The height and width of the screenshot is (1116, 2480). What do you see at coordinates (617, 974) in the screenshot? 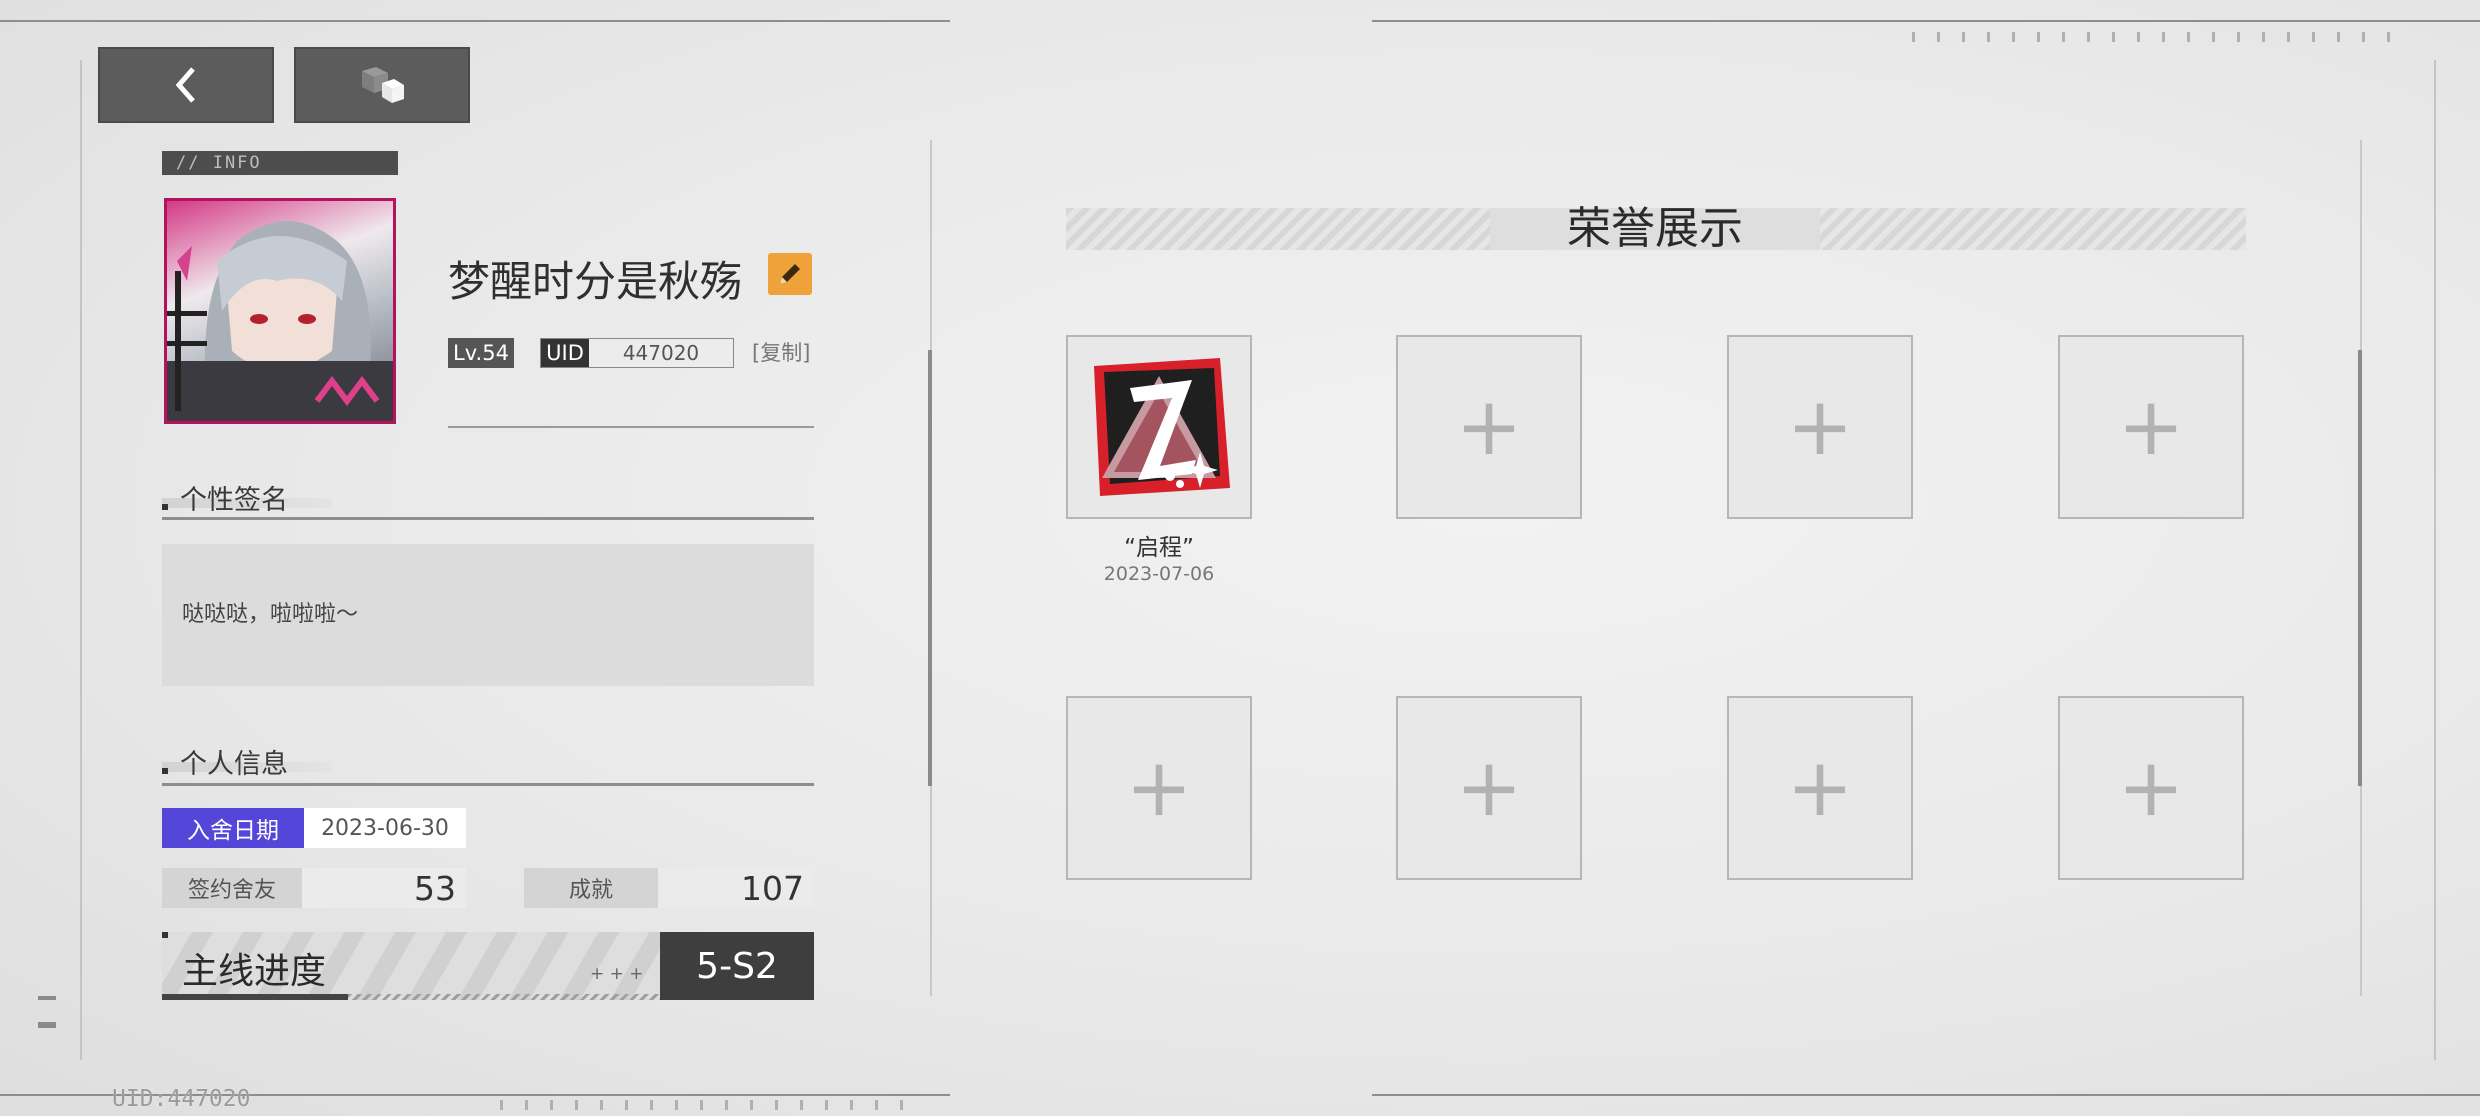
I see `progress-marks: + + +` at bounding box center [617, 974].